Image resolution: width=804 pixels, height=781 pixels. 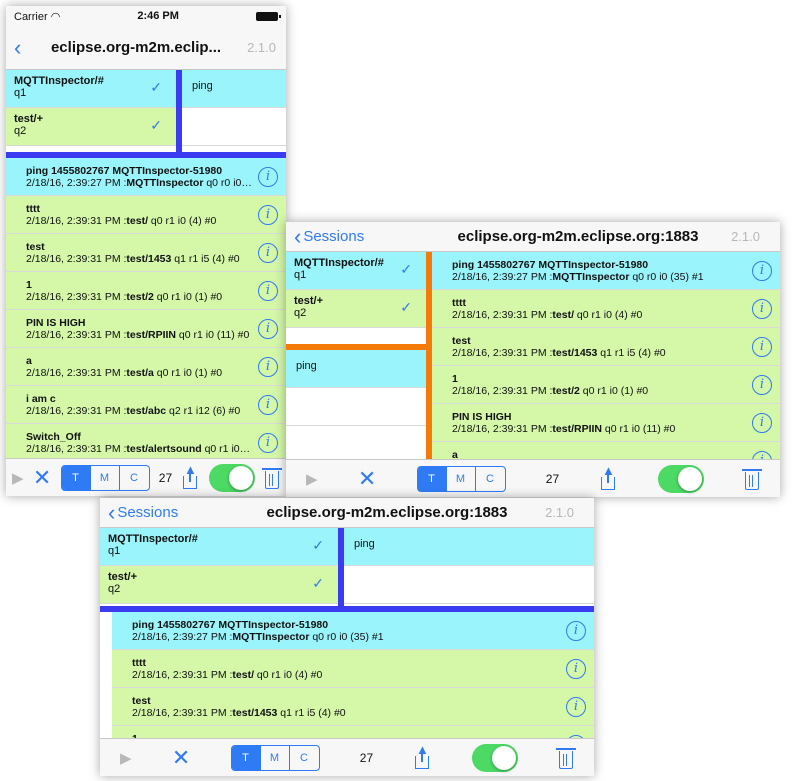 What do you see at coordinates (151, 334) in the screenshot?
I see `message-topic: test/RPIIN` at bounding box center [151, 334].